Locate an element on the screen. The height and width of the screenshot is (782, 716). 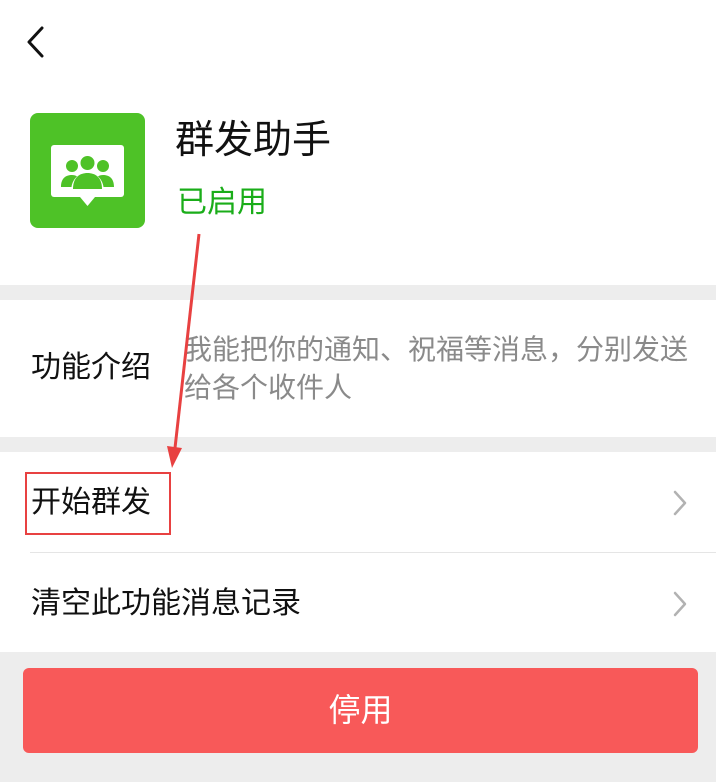
disable-button: 停用 is located at coordinates (360, 710).